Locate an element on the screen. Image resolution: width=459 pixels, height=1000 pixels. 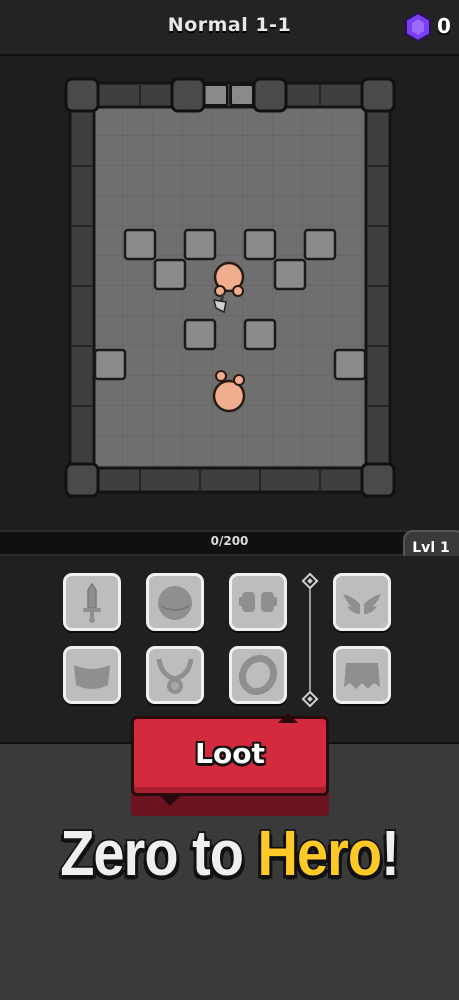
sword-icon is located at coordinates (92, 602).